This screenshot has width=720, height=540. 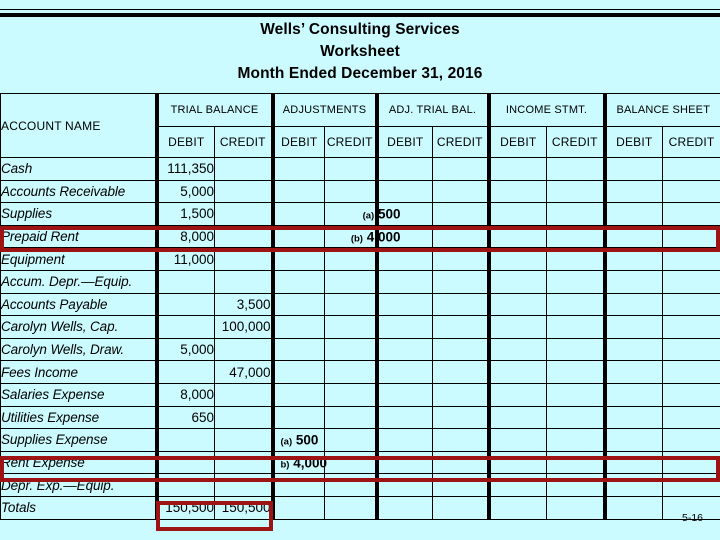 I want to click on header-atb-debit: DEBIT, so click(x=404, y=142).